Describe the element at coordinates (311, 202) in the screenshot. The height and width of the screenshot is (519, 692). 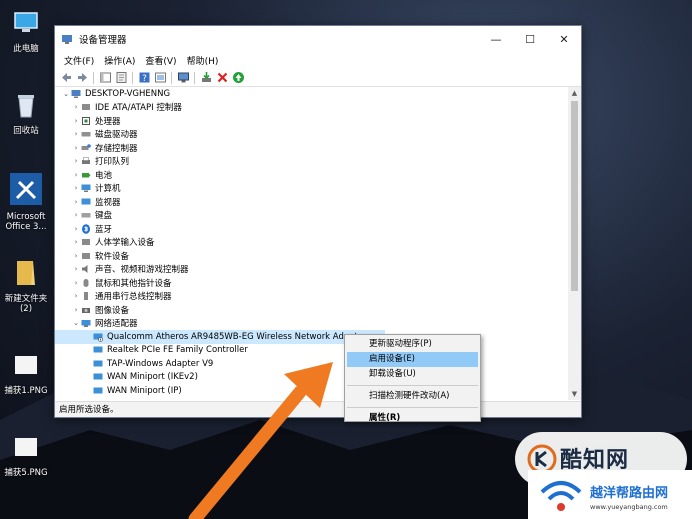
I see `tree-category: › 监视器` at that location.